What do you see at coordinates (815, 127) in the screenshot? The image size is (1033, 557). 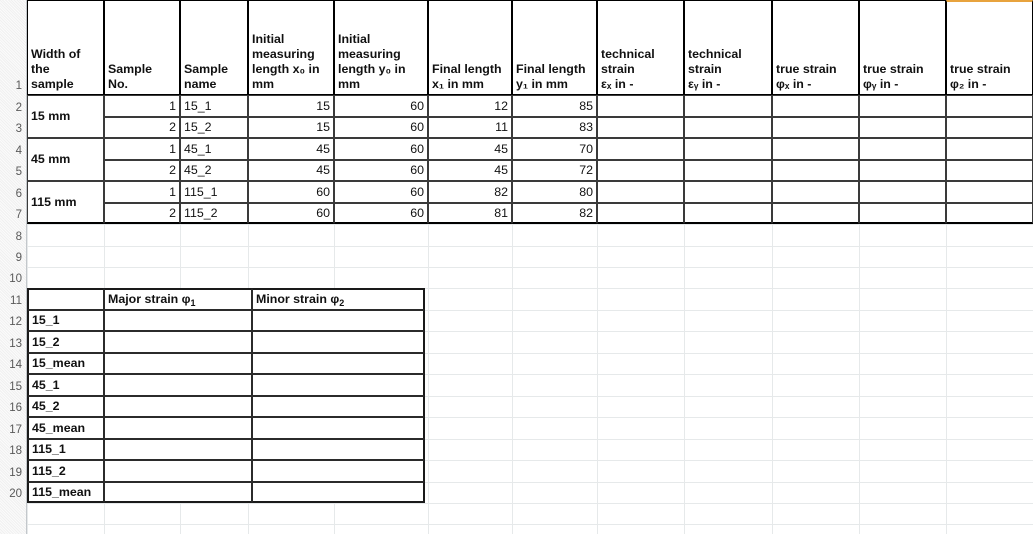 I see `cell-true-strain-phix-row3` at bounding box center [815, 127].